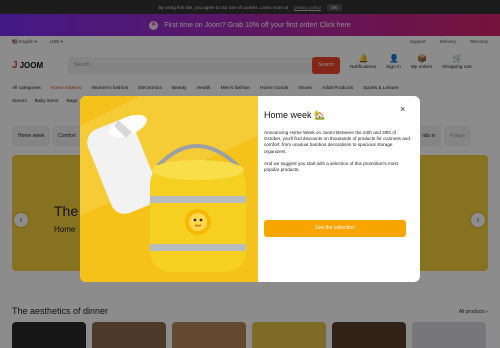 This screenshot has height=348, width=500. What do you see at coordinates (402, 109) in the screenshot?
I see `modal-close-button: ×` at bounding box center [402, 109].